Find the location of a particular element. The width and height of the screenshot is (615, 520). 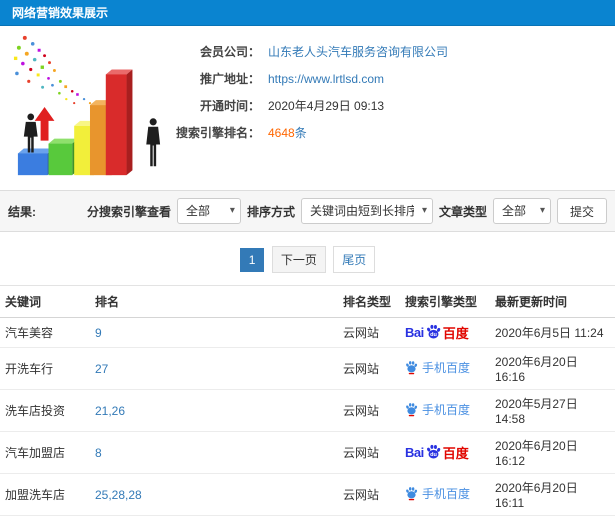

company-row: 会员公司： 山东老人头汽车服务咨询有限公司 is located at coordinates (311, 51).